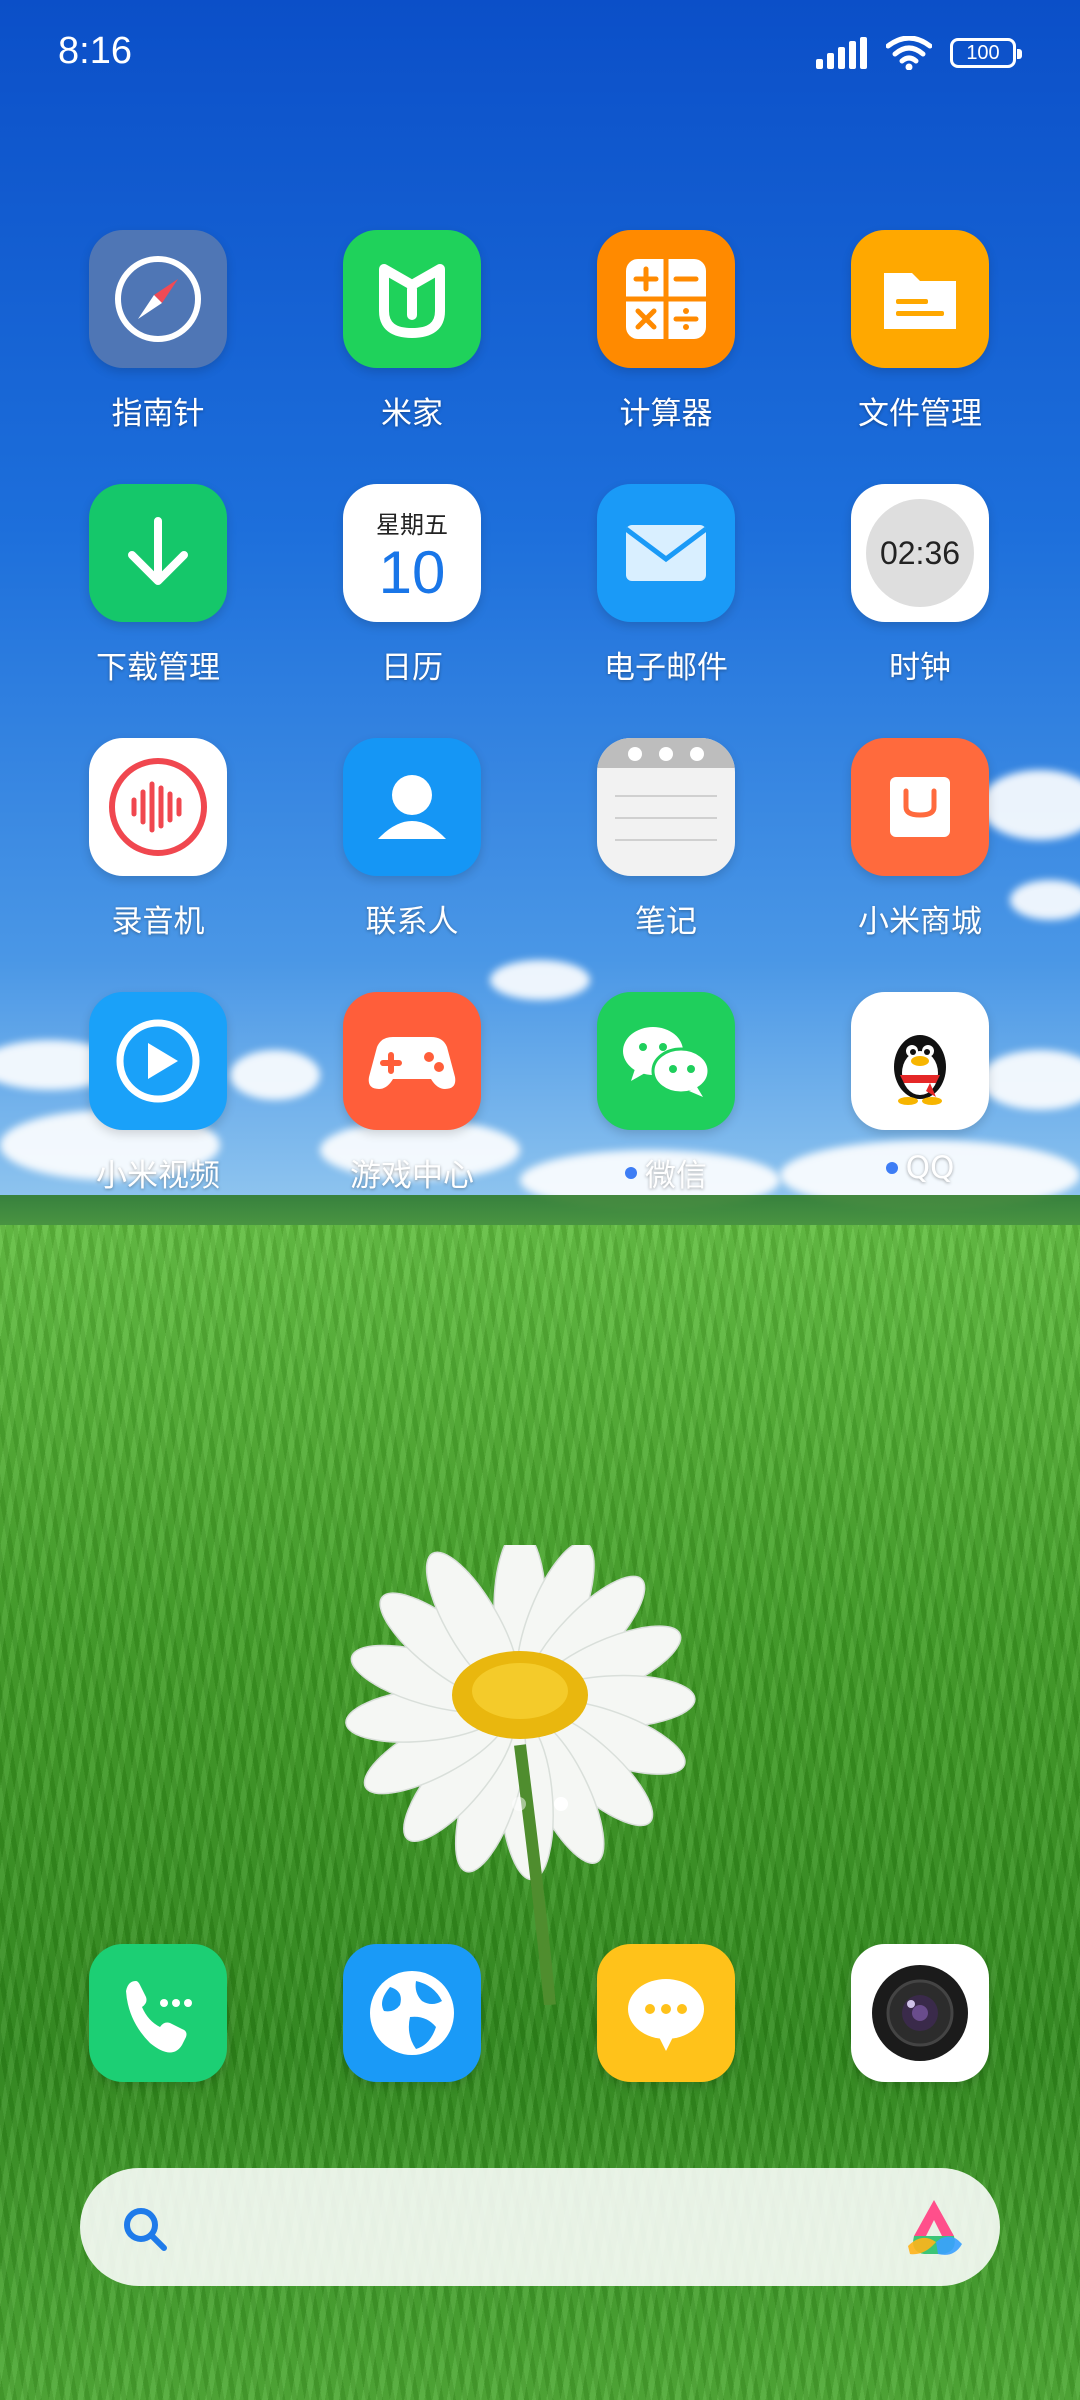  I want to click on app-label: 联系人, so click(412, 922).